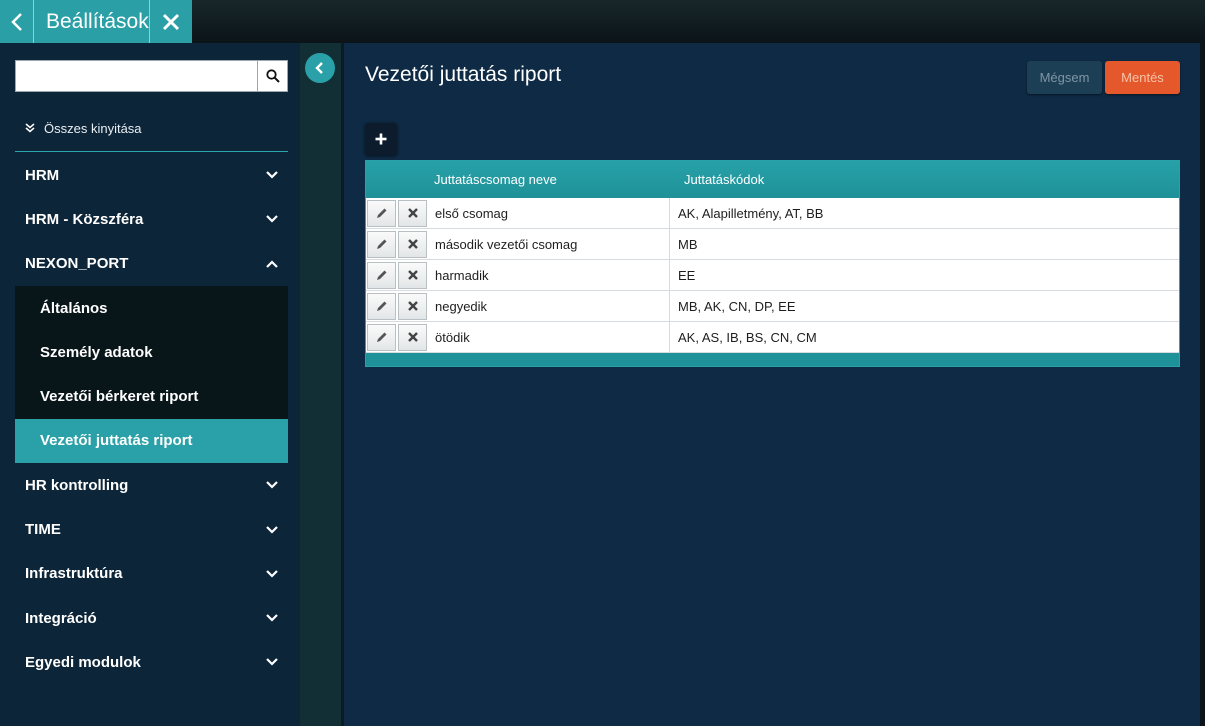 Image resolution: width=1205 pixels, height=726 pixels. Describe the element at coordinates (698, 21) in the screenshot. I see `top-bar-background` at that location.